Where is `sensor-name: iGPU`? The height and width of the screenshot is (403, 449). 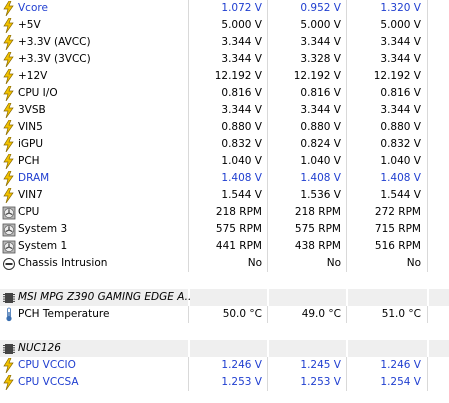 sensor-name: iGPU is located at coordinates (31, 144).